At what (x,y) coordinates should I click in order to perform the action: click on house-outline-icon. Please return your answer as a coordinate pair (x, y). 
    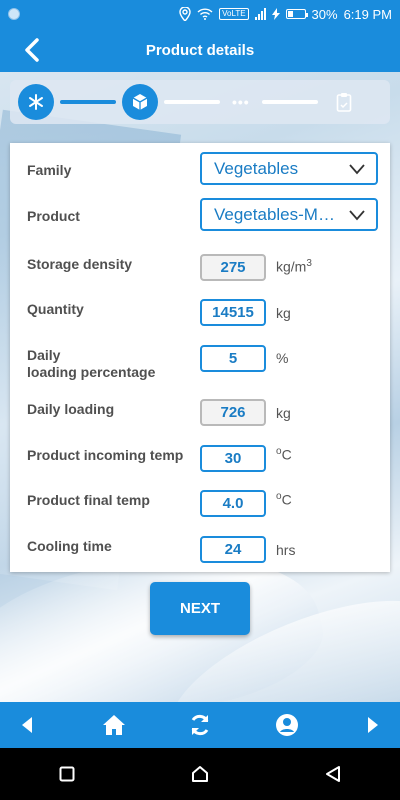
    Looking at the image, I should click on (199, 774).